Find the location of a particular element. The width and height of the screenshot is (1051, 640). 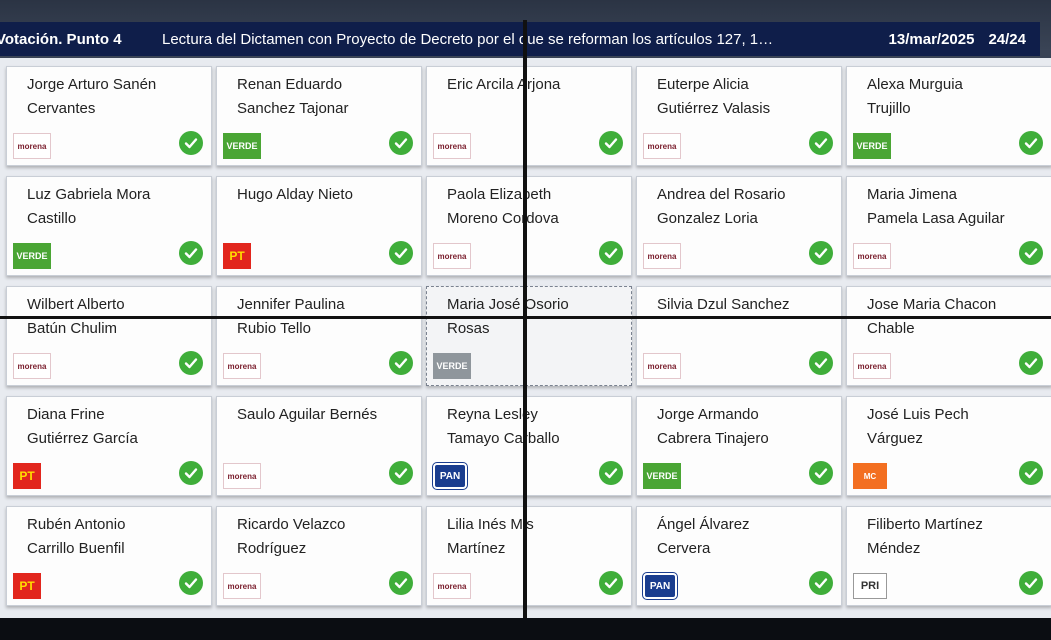

legislator-card: Luz Gabriela Mora Castillo VERDE is located at coordinates (109, 226).